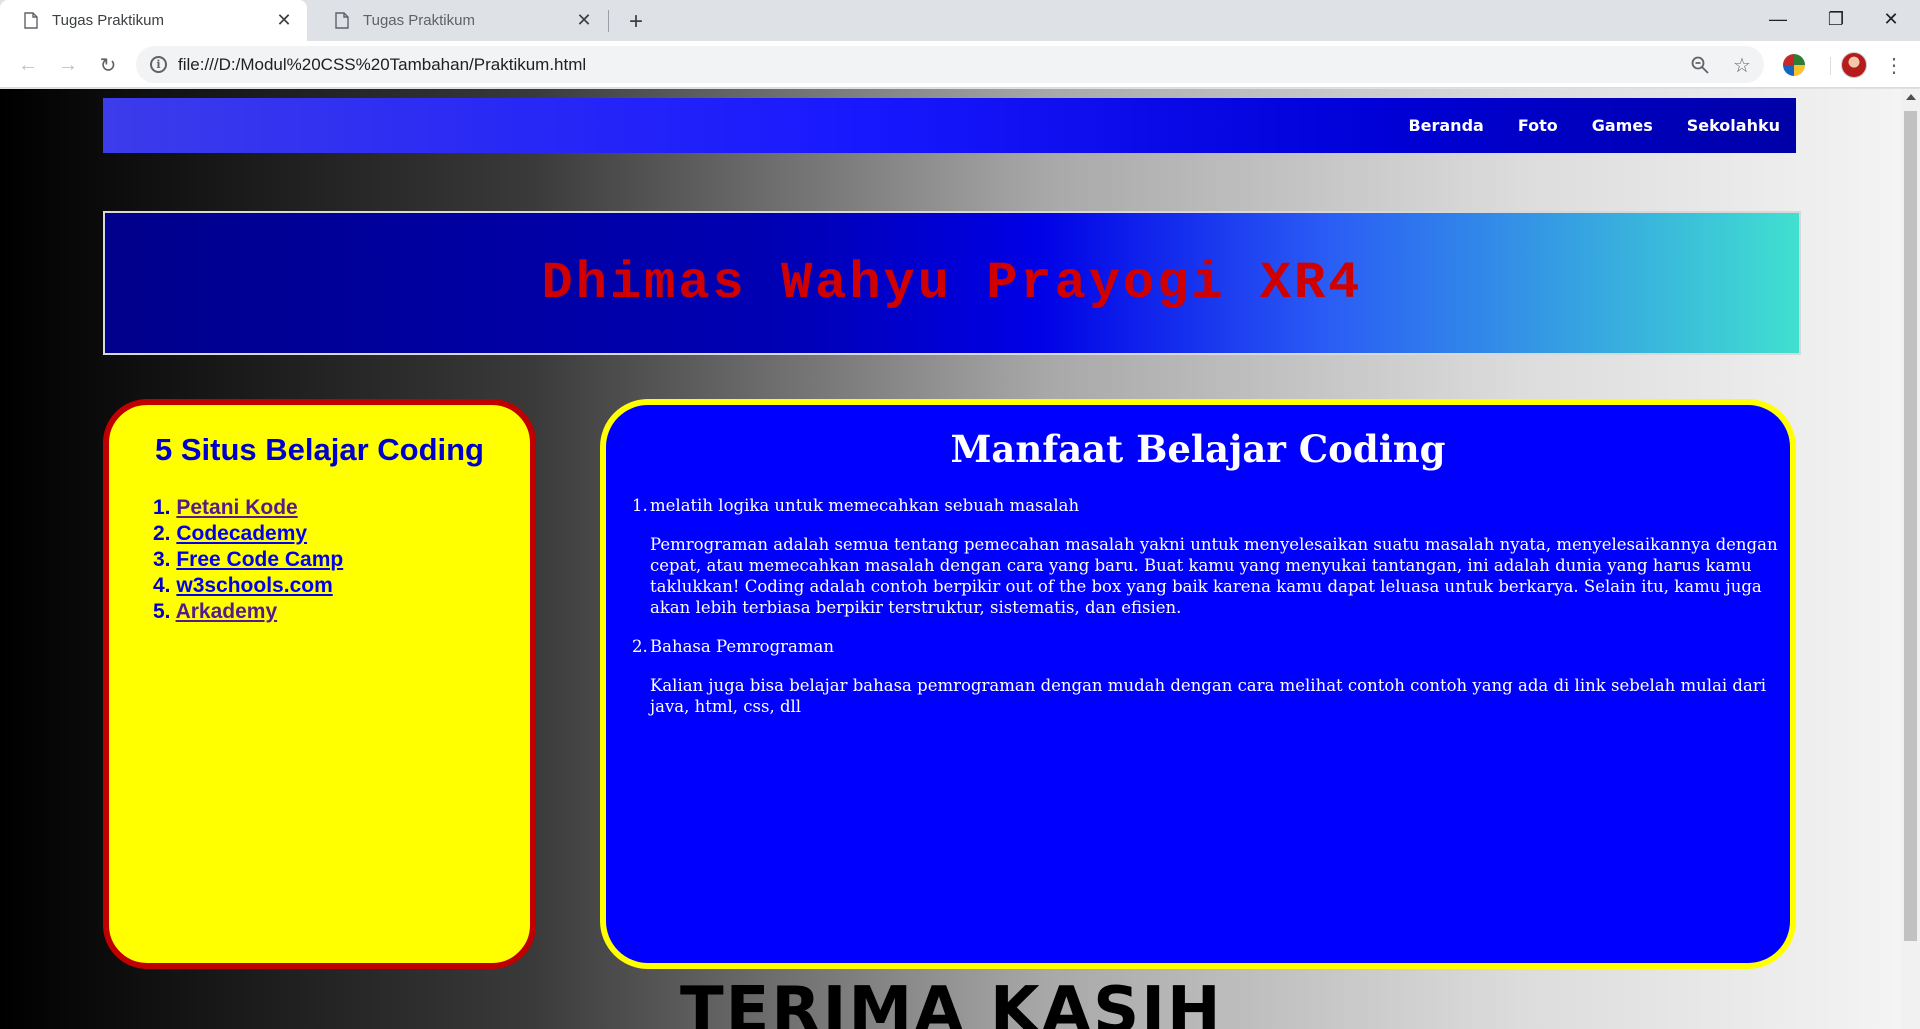 The height and width of the screenshot is (1029, 1920). Describe the element at coordinates (227, 611) in the screenshot. I see `link-arkademy: Arkademy` at that location.